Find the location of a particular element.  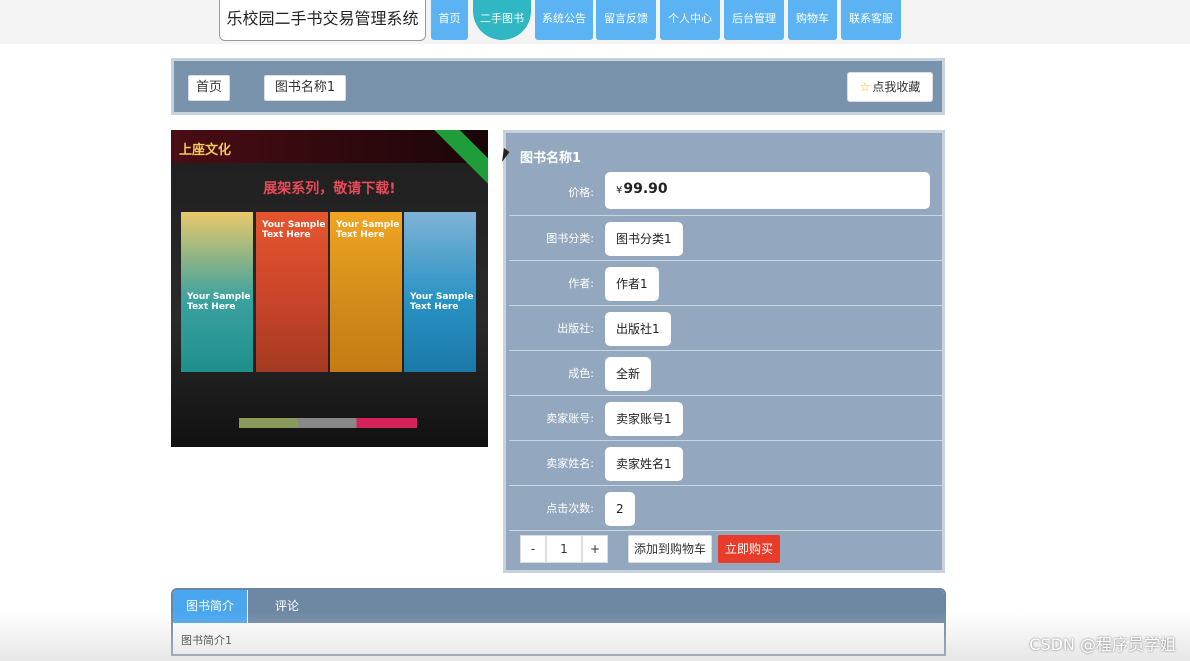

field-label: 卖家姓名: is located at coordinates (570, 463).